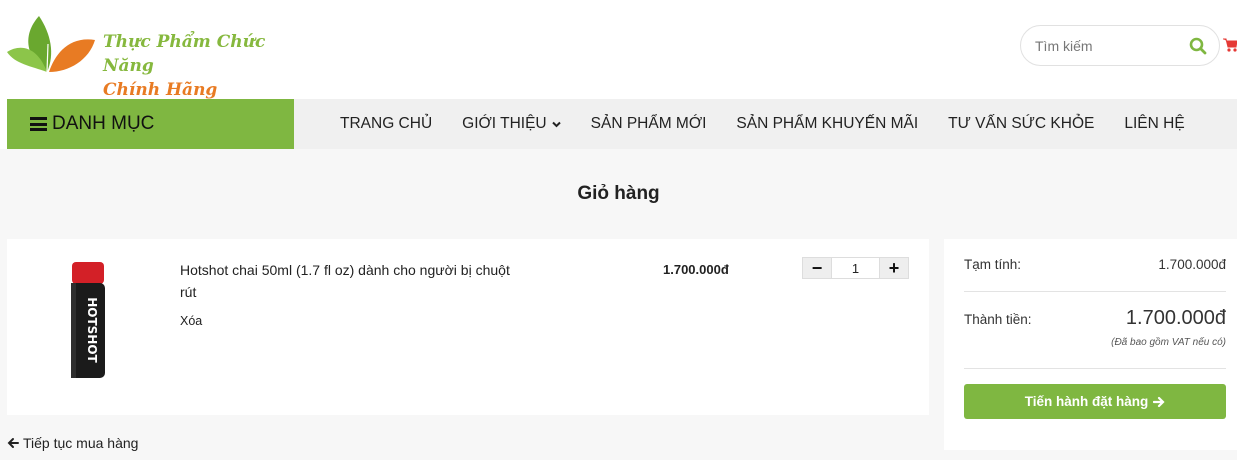 The height and width of the screenshot is (460, 1237). What do you see at coordinates (618, 193) in the screenshot?
I see `page-title: Giỏ hàng` at bounding box center [618, 193].